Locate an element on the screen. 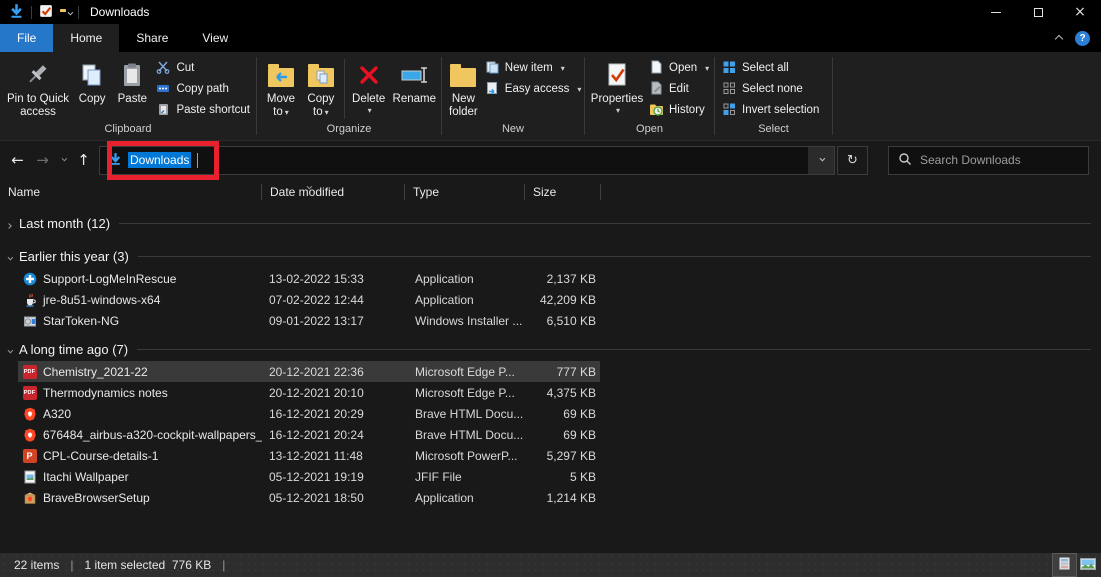 The image size is (1101, 577). search-icon is located at coordinates (905, 160).